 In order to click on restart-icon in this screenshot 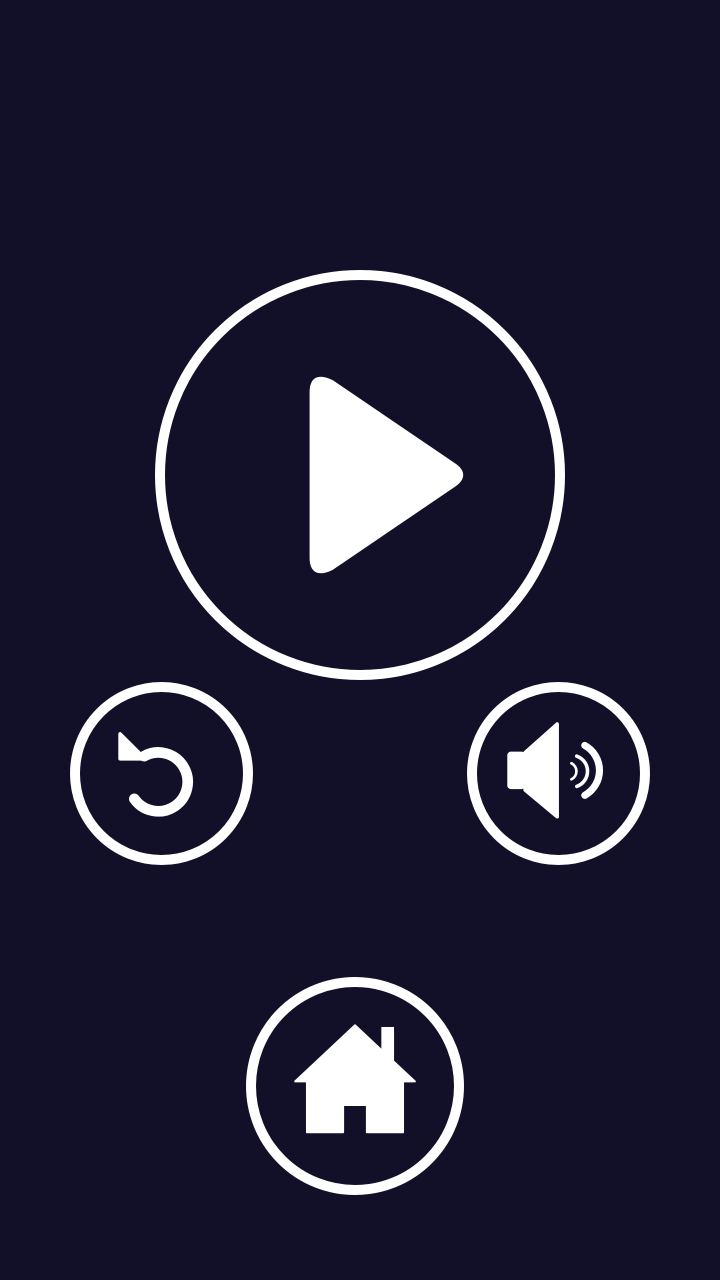, I will do `click(155, 774)`.